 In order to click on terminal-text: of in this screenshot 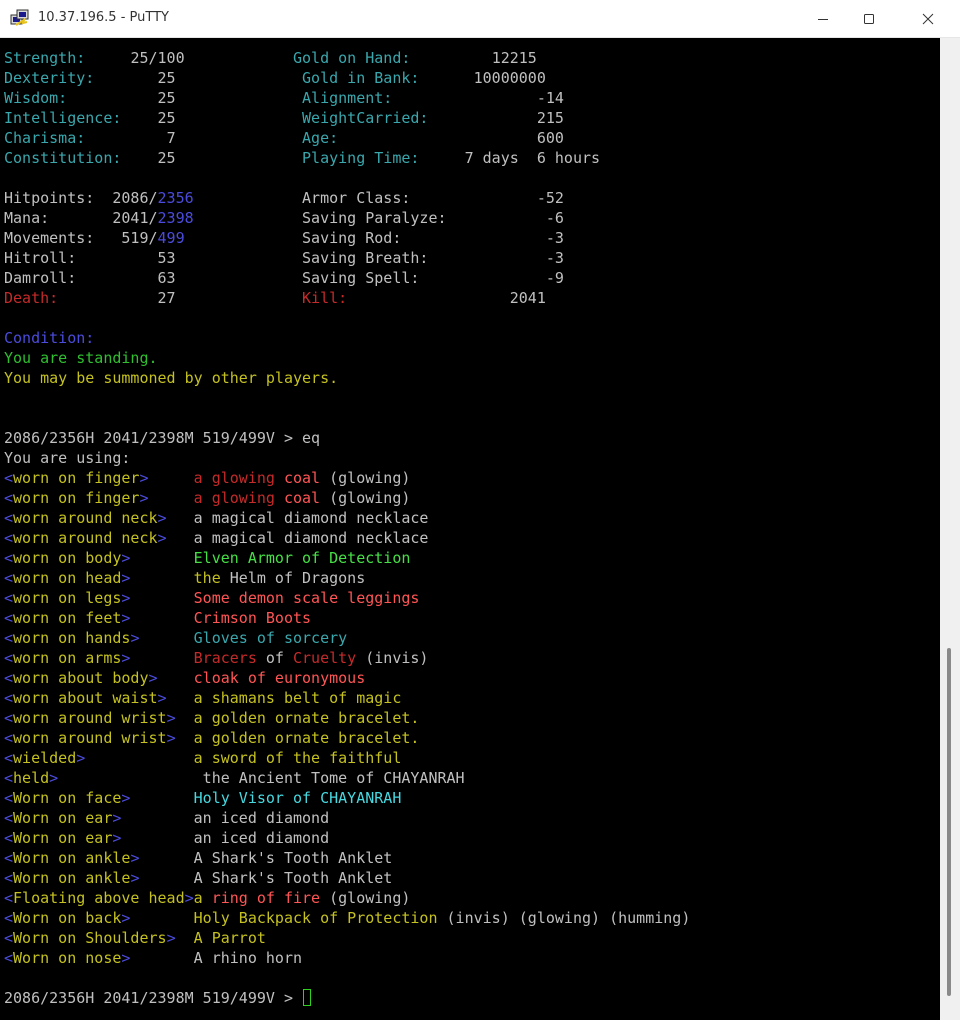, I will do `click(274, 658)`.